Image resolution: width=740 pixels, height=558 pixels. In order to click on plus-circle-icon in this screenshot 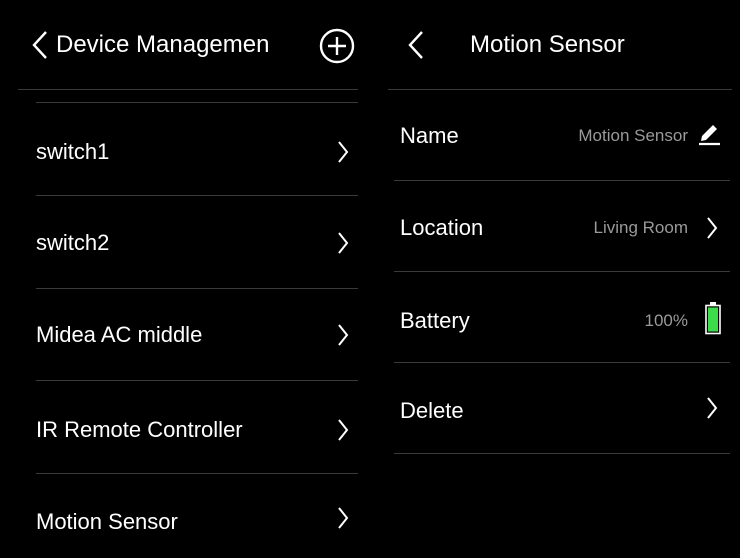, I will do `click(337, 46)`.